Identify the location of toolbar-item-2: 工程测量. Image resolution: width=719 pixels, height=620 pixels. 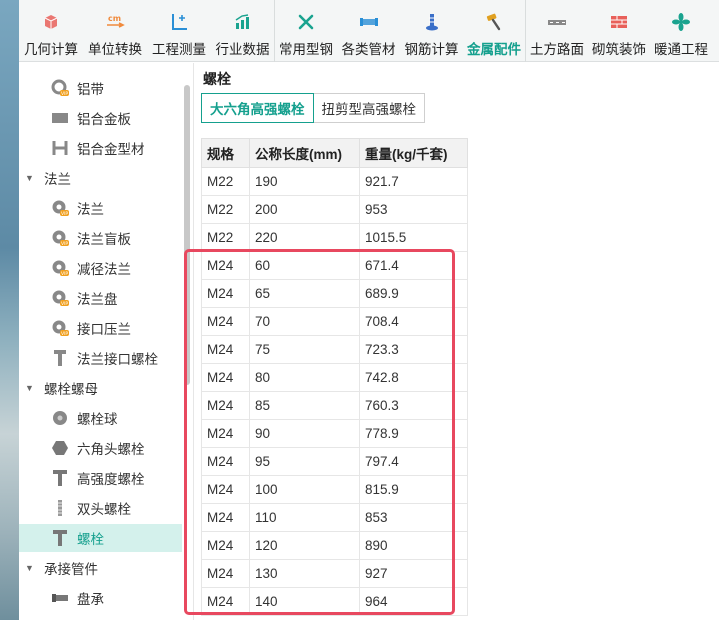
(179, 31).